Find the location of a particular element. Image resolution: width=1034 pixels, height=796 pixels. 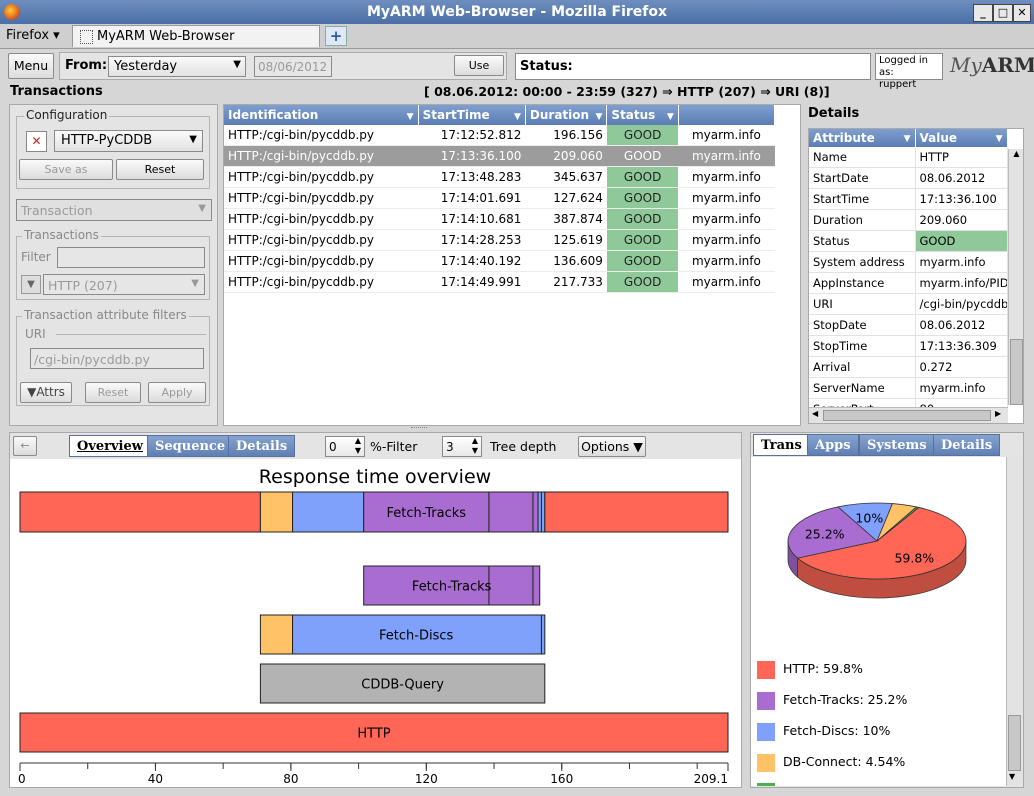

http-select: HTTP (207) ▼ is located at coordinates (124, 284).